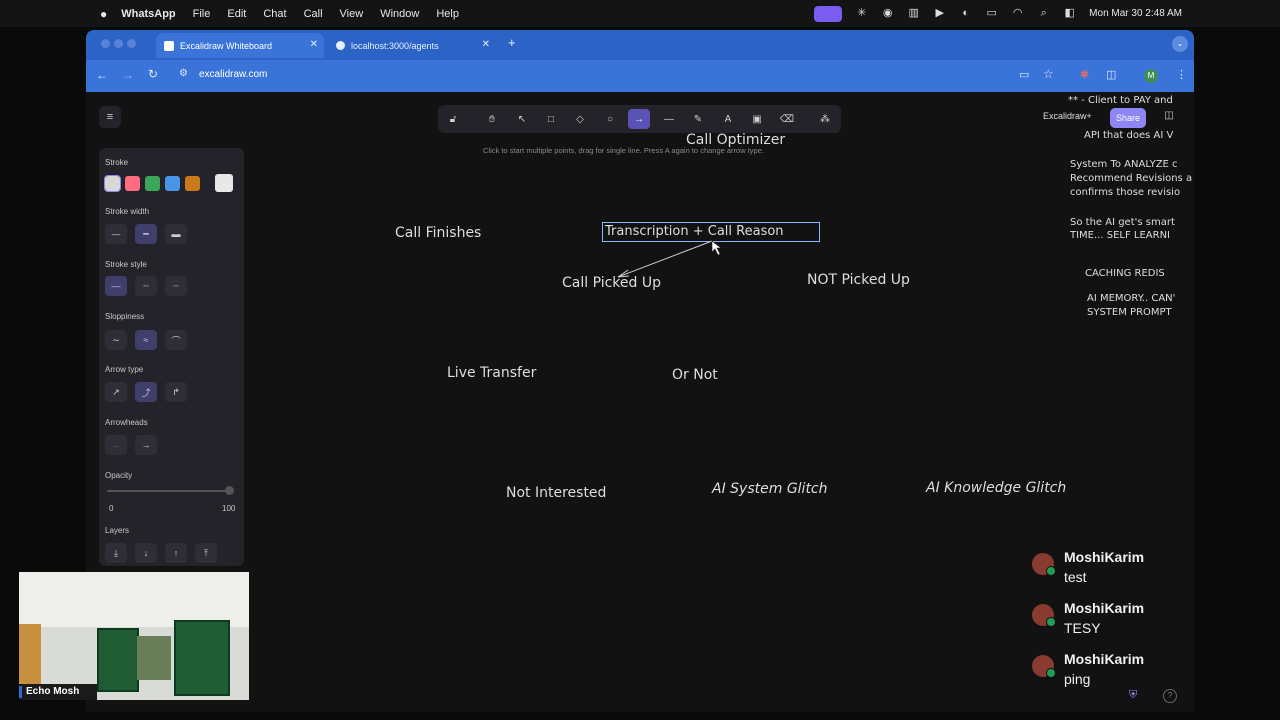 This screenshot has width=1280, height=720. I want to click on shield-icon: ⛨, so click(1133, 695).